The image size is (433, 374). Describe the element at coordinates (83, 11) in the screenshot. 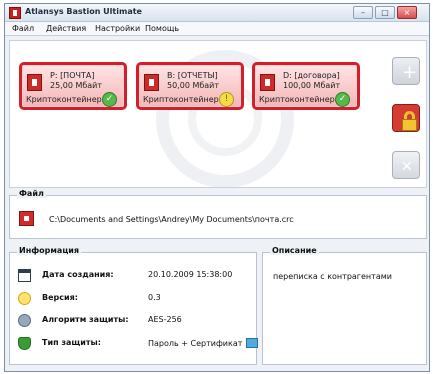

I see `window-title: Atlansys Bastion Ultimate` at that location.